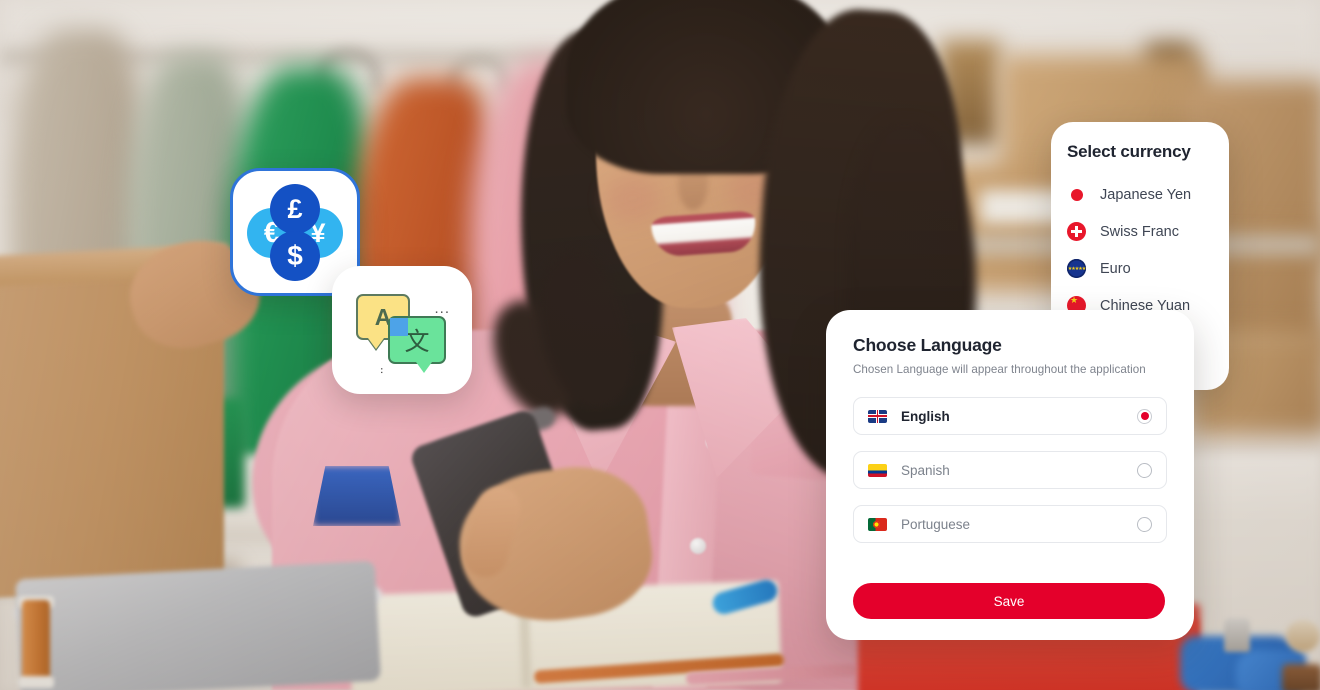 Image resolution: width=1320 pixels, height=690 pixels. I want to click on cheek, so click(633, 199).